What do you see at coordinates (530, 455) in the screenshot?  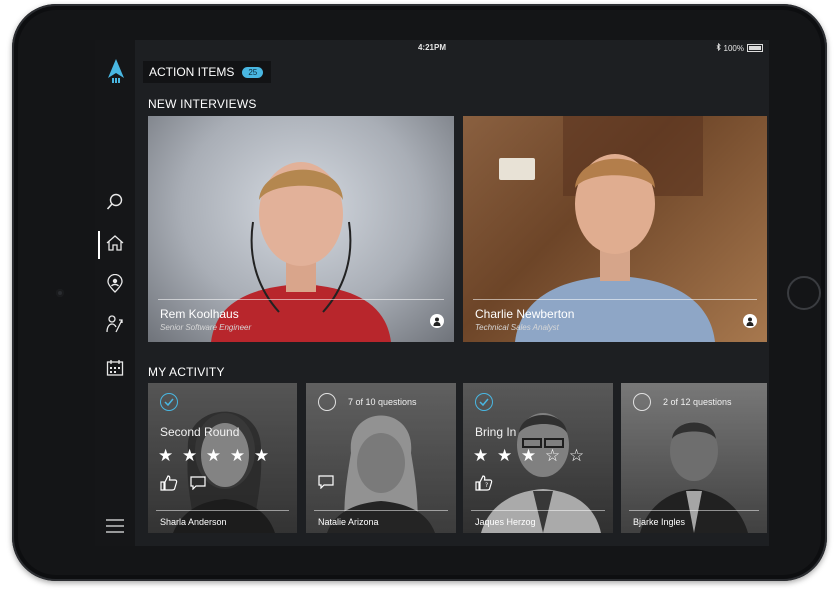 I see `star-rating: ★ ★ ★ ☆ ☆` at bounding box center [530, 455].